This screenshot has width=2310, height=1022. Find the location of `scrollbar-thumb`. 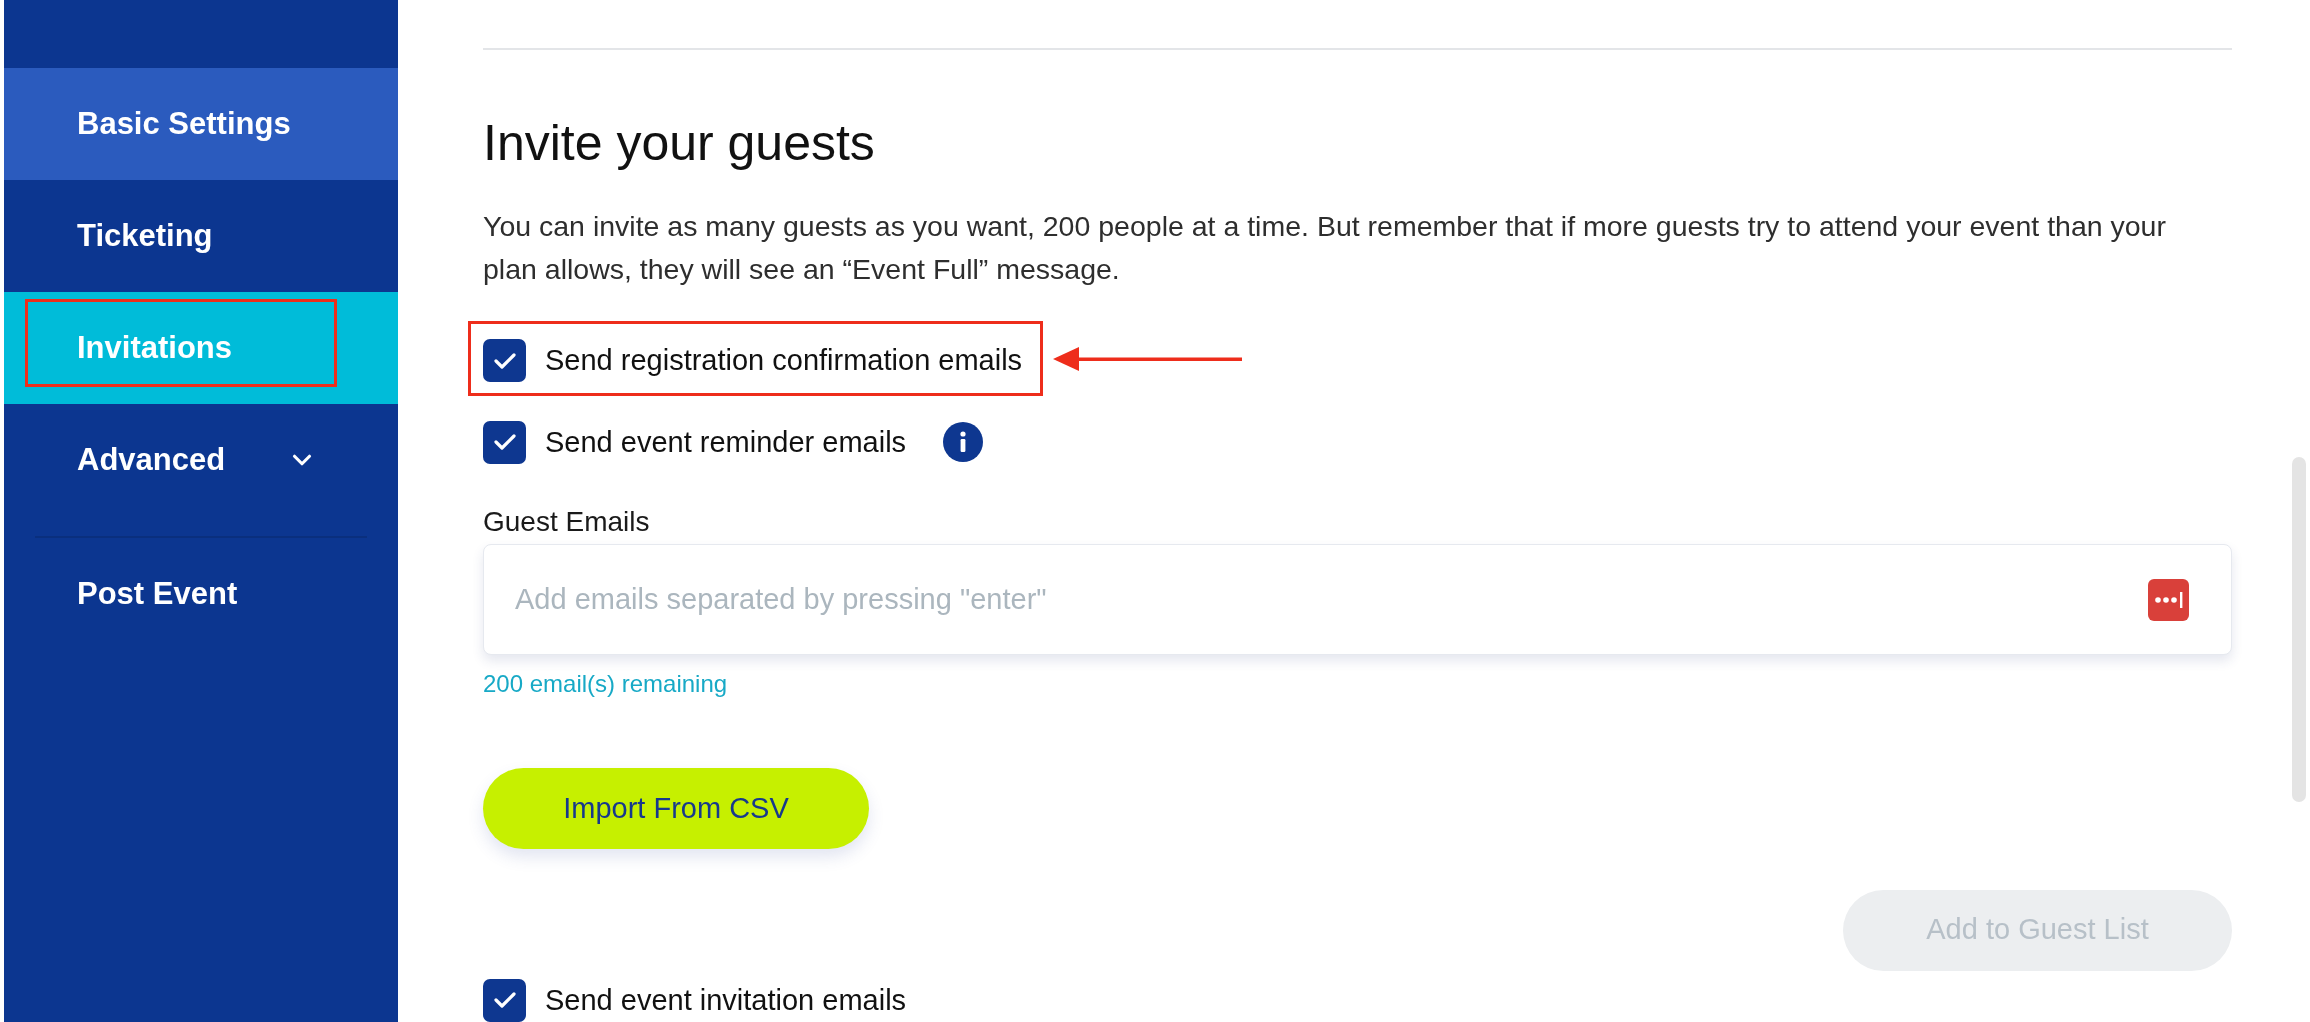

scrollbar-thumb is located at coordinates (2299, 629).